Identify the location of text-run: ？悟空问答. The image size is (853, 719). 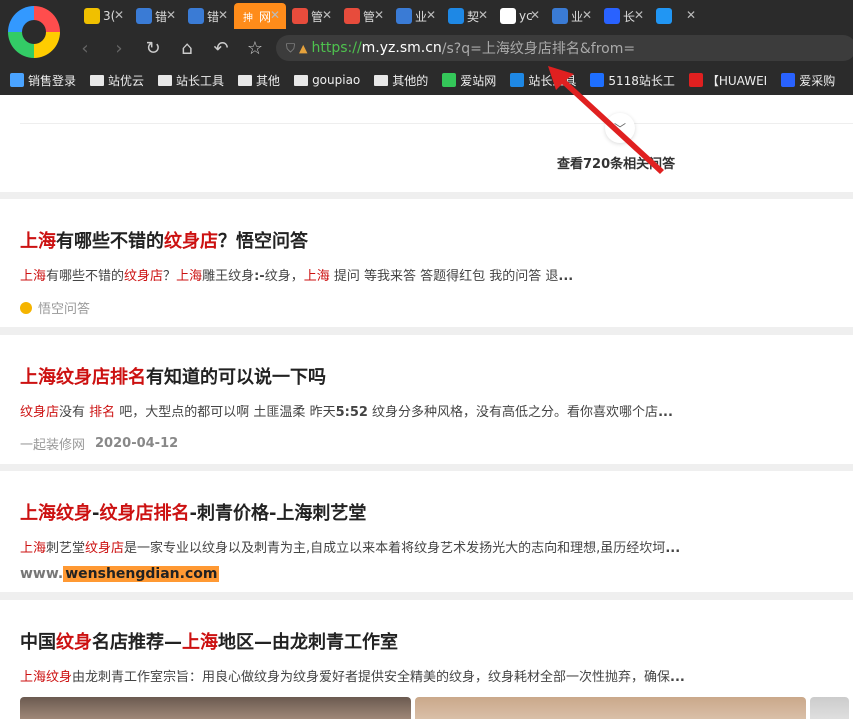
(263, 241).